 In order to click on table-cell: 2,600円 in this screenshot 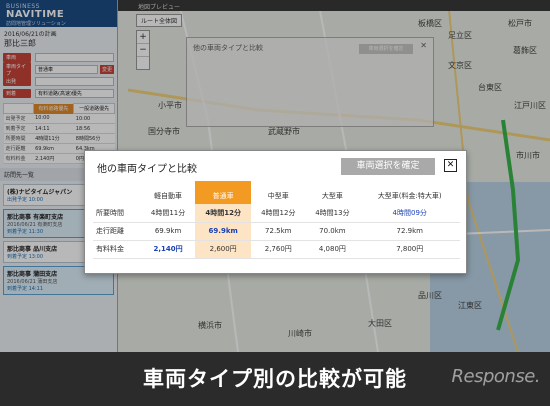, I will do `click(223, 249)`.